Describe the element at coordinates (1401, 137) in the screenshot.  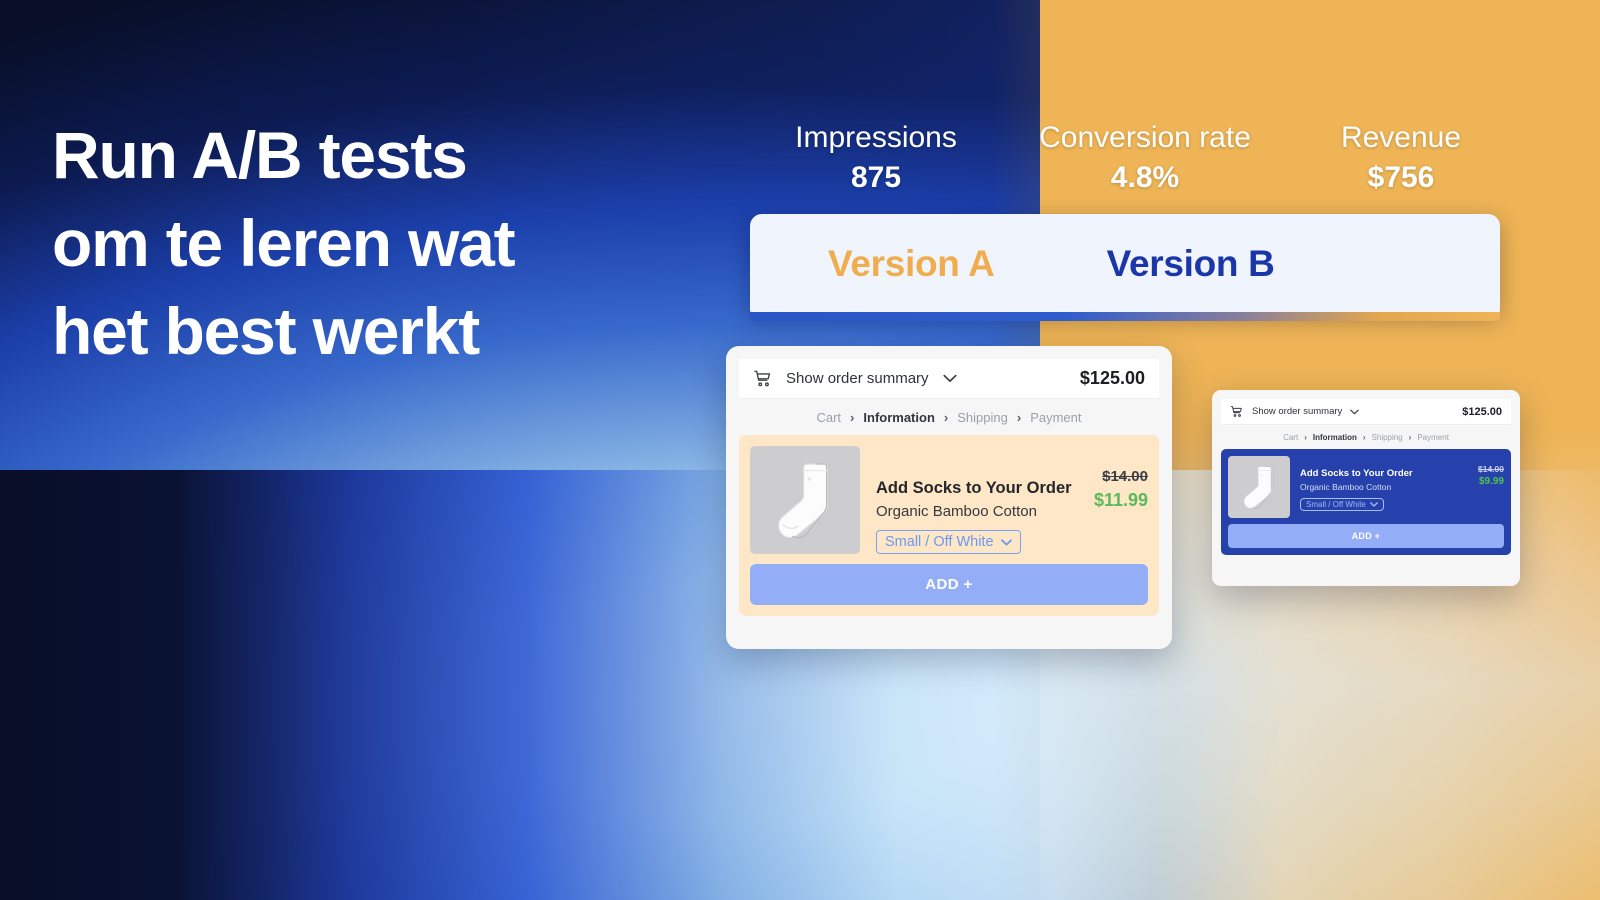
I see `metric-revenue-label: Revenue` at that location.